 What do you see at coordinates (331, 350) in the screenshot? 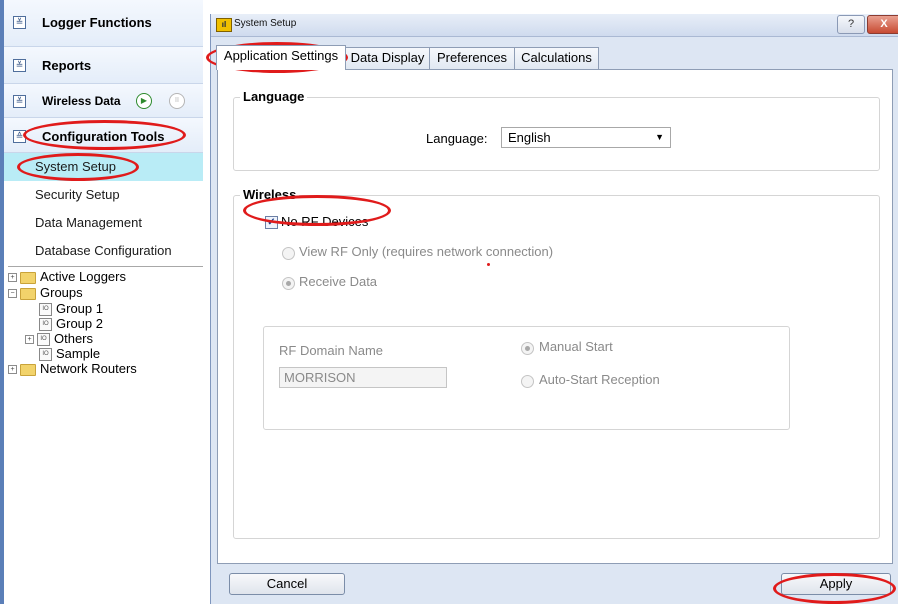
I see `rf-domain-name-label: RF Domain Name` at bounding box center [331, 350].